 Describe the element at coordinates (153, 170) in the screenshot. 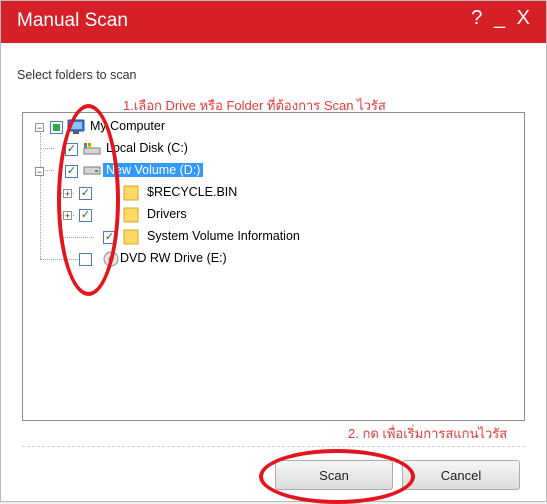

I see `tree-label-selected: New Volume (D:)` at that location.